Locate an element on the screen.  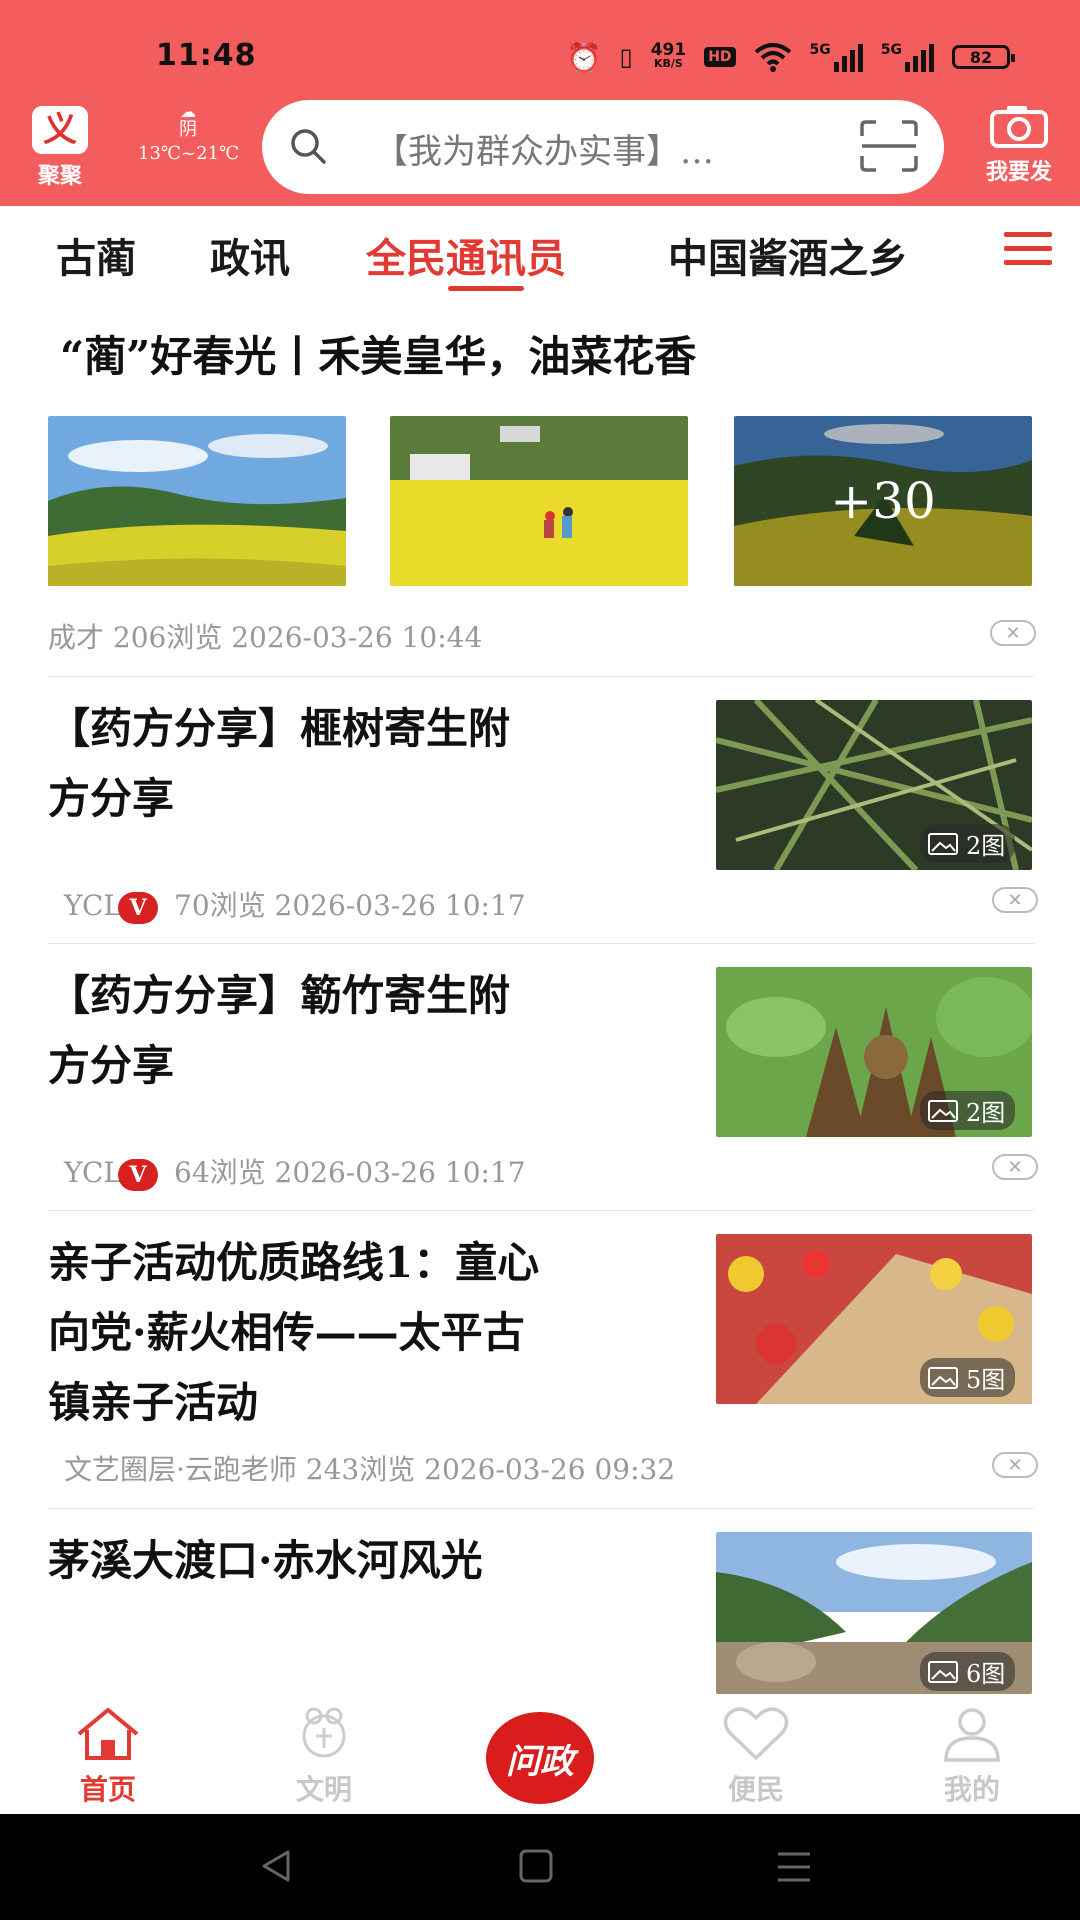
channel-tabs: 古蔺 政讯 全民通讯员 中国酱酒之乡 is located at coordinates (540, 252).